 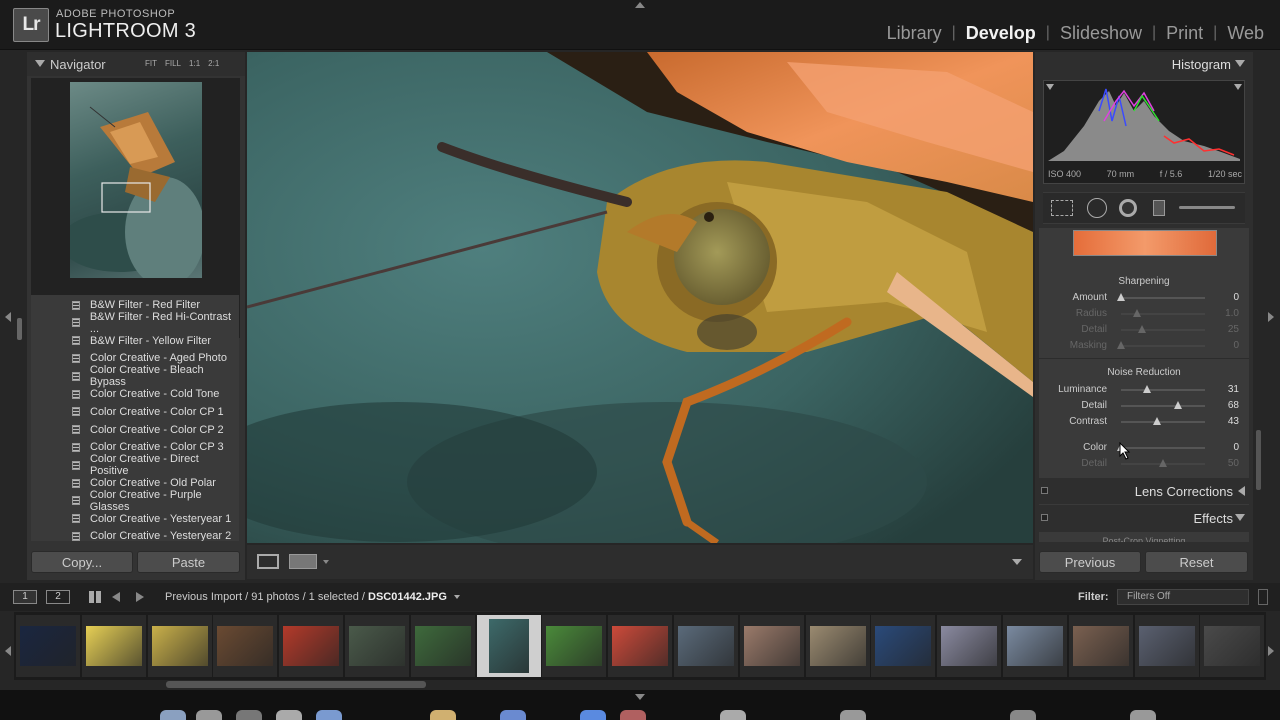 I want to click on adjustment-brush-icon, so click(x=1207, y=207).